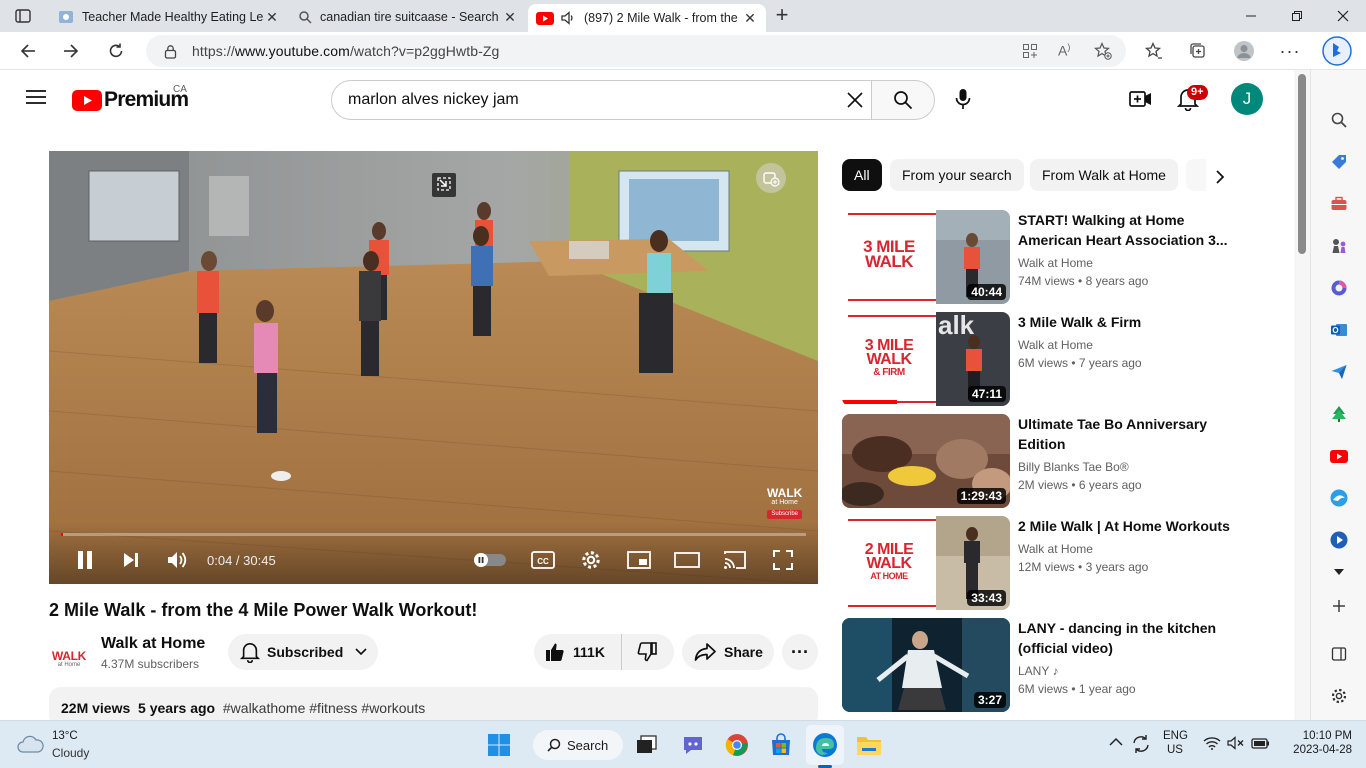 The height and width of the screenshot is (768, 1366). I want to click on clock: 10:10 PM 2023-04-28, so click(1314, 743).